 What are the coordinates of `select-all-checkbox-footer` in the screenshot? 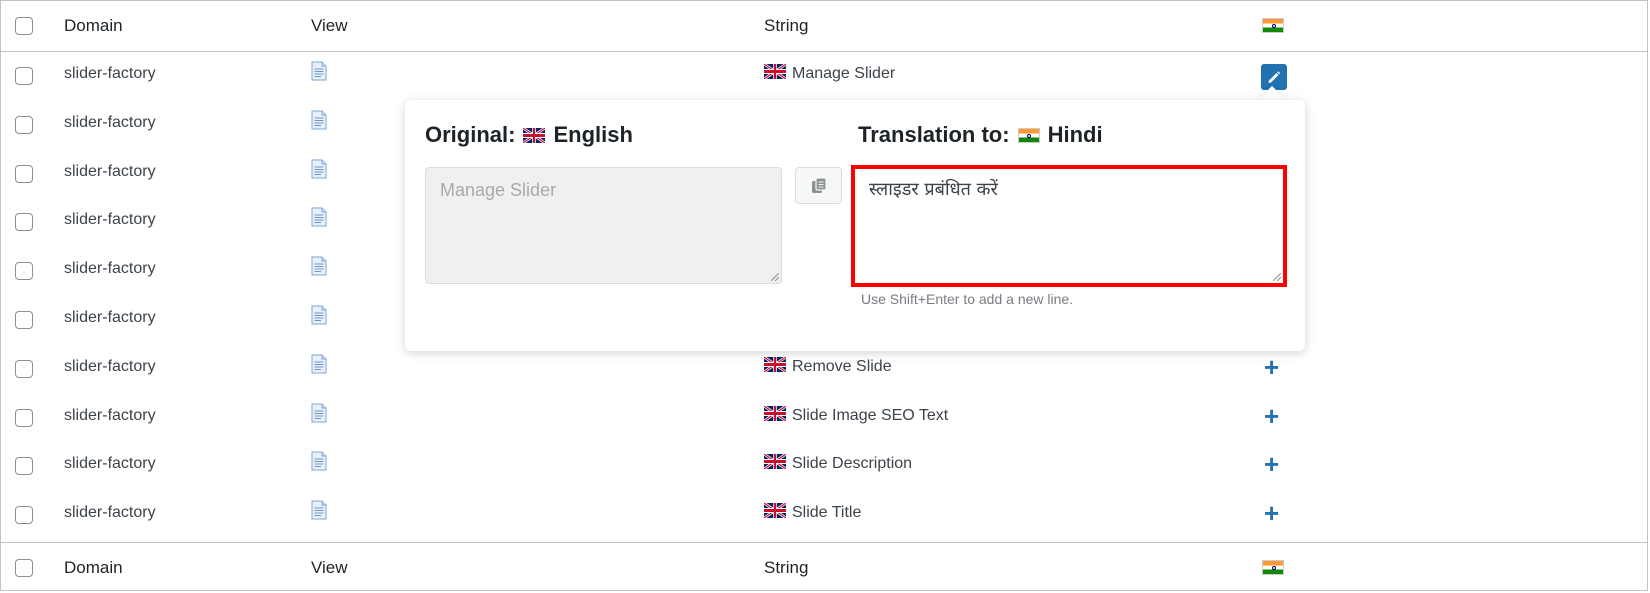 It's located at (24, 568).